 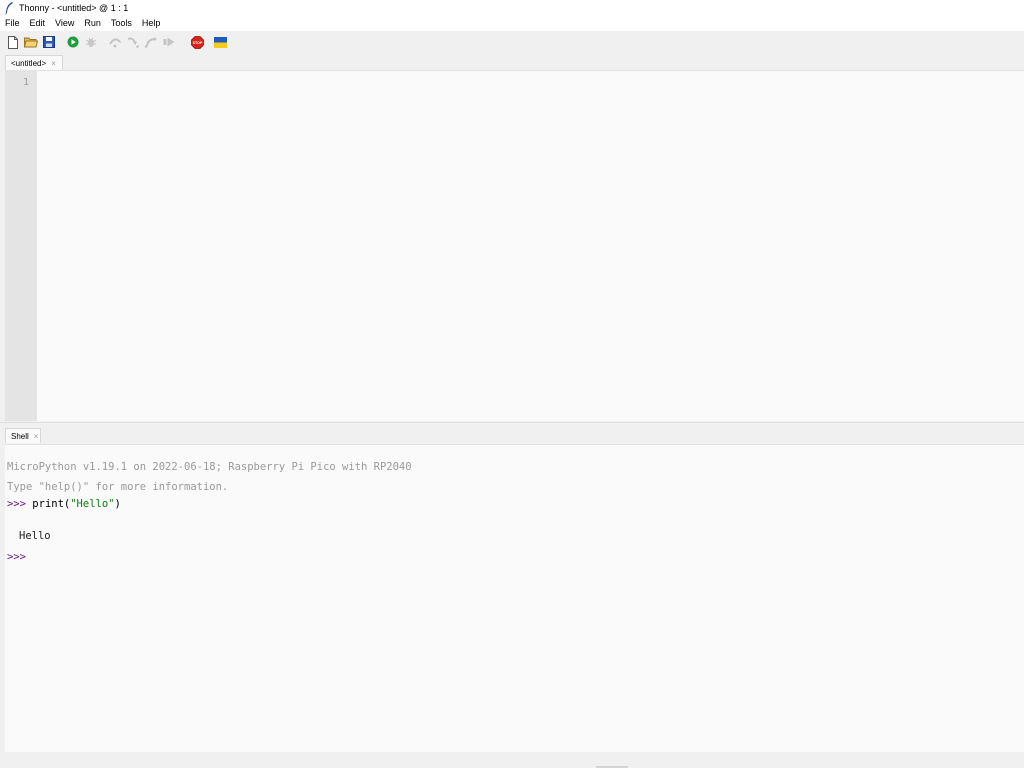 I want to click on shell-tab-bar: Shell ×, so click(x=512, y=433).